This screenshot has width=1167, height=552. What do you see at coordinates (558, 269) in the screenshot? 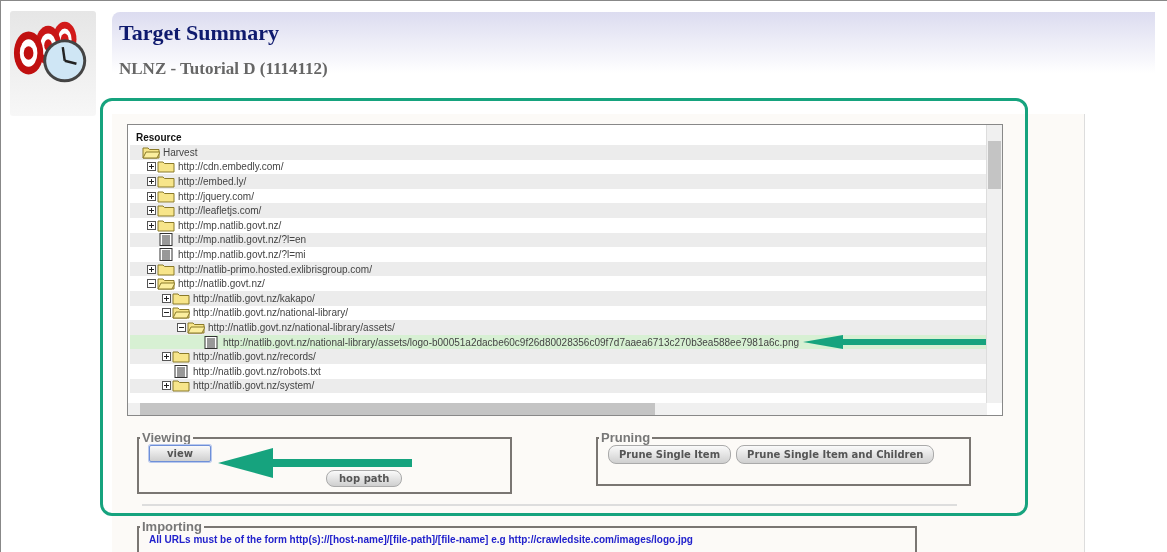
I see `tree-row: http://natlib-primo.hosted.exlibrisgroup.com/` at bounding box center [558, 269].